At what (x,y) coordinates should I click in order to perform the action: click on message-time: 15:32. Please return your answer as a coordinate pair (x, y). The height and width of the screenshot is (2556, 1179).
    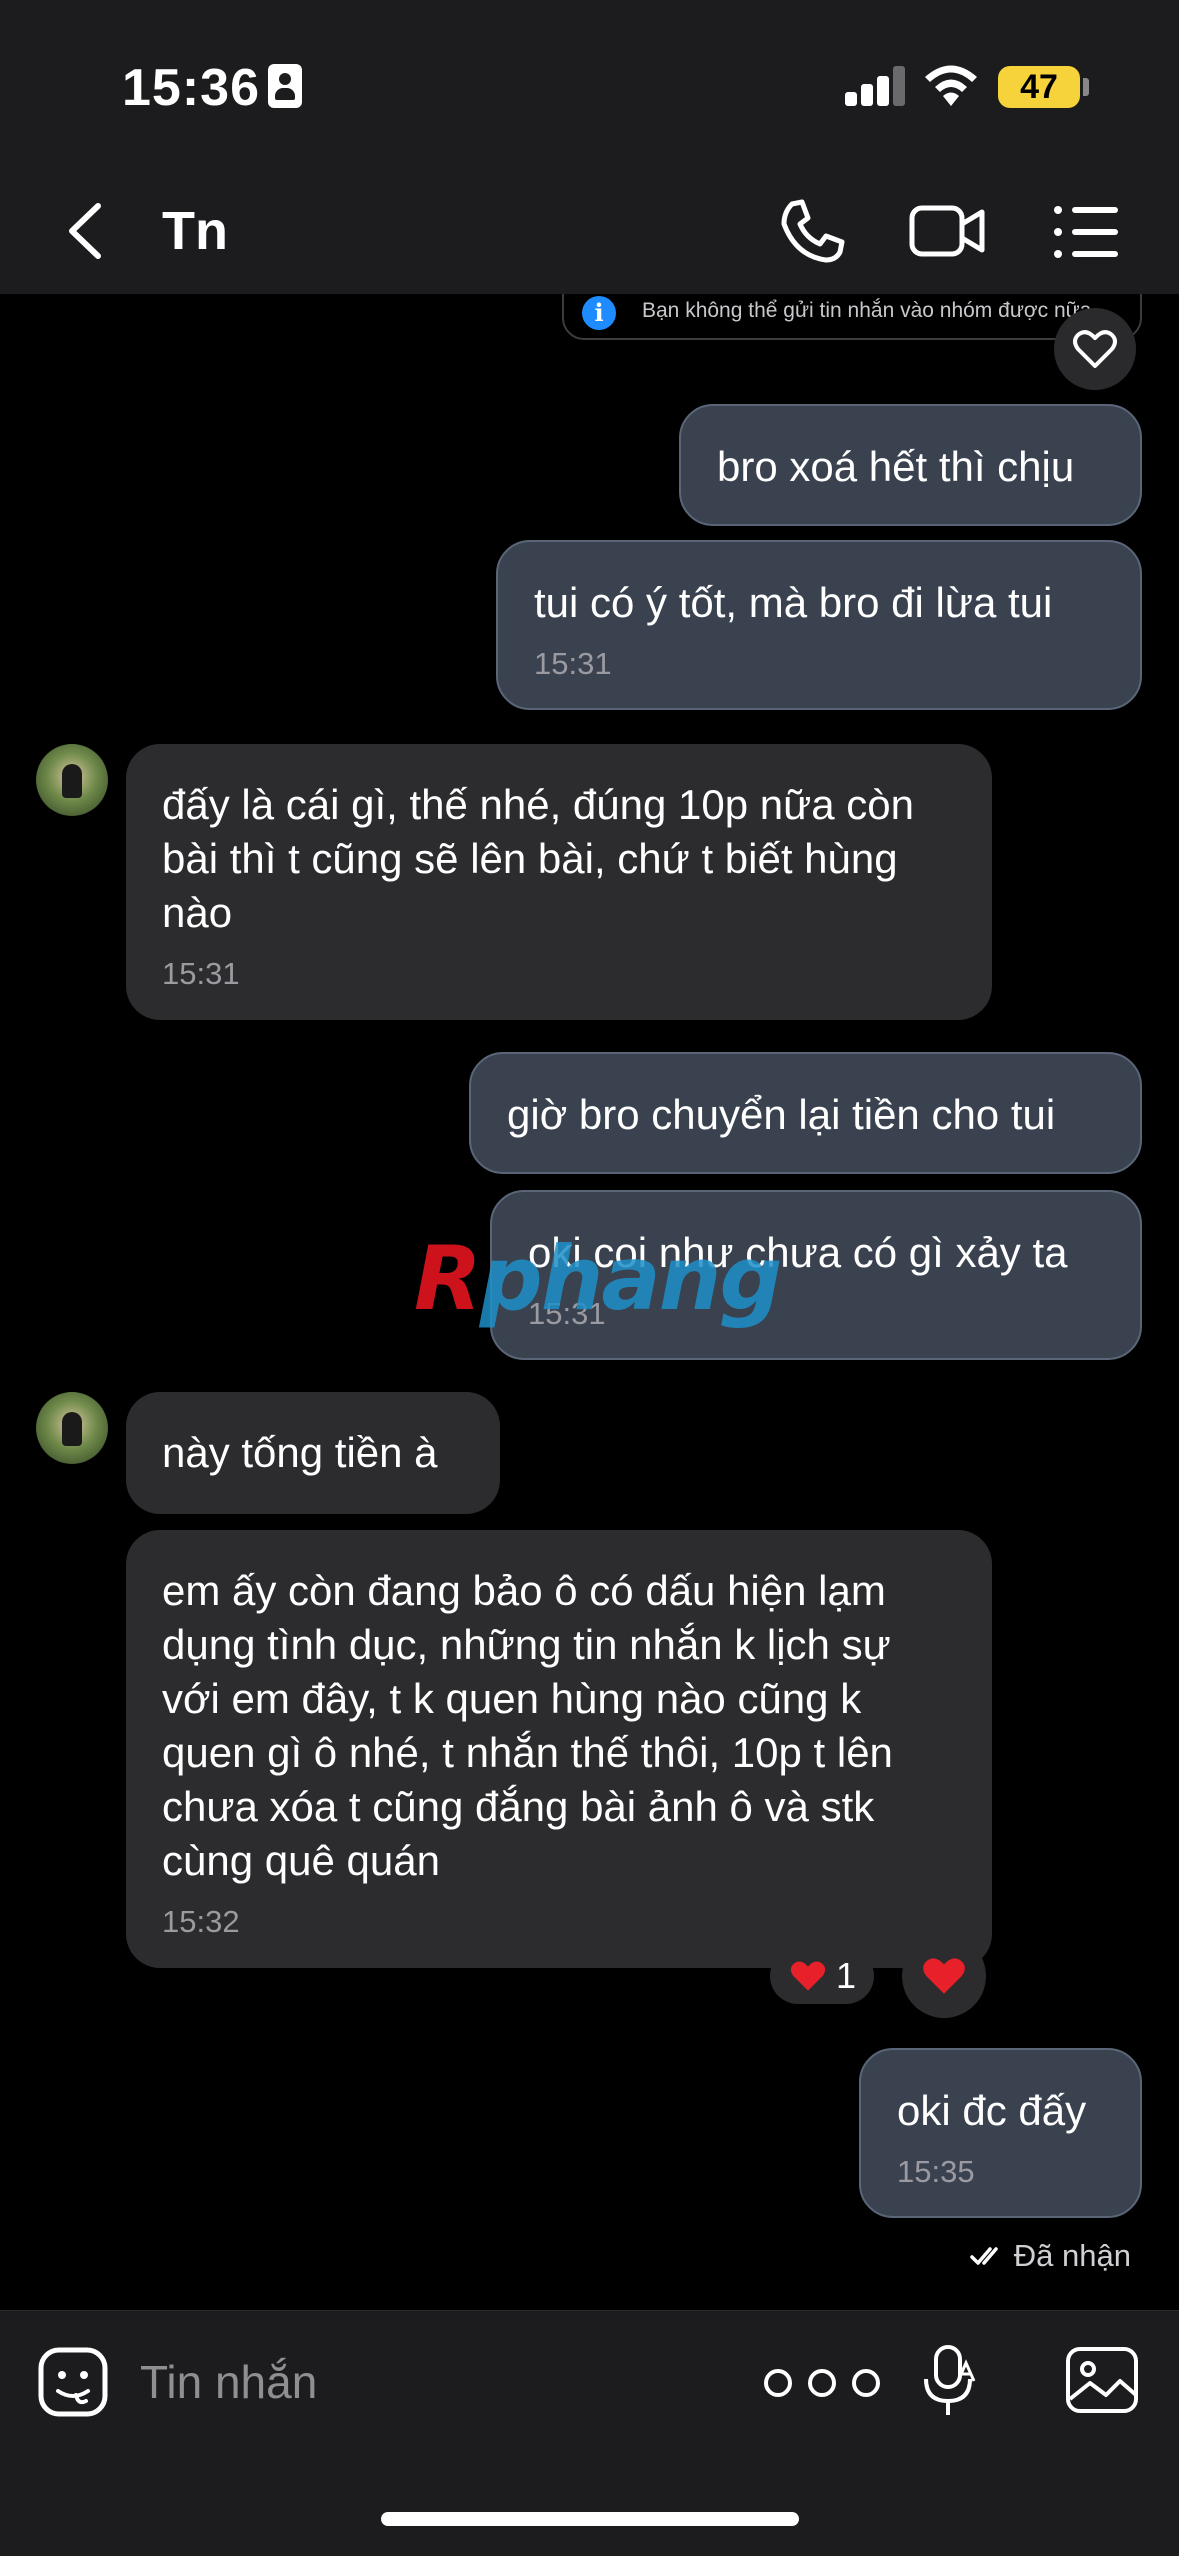
    Looking at the image, I should click on (201, 1921).